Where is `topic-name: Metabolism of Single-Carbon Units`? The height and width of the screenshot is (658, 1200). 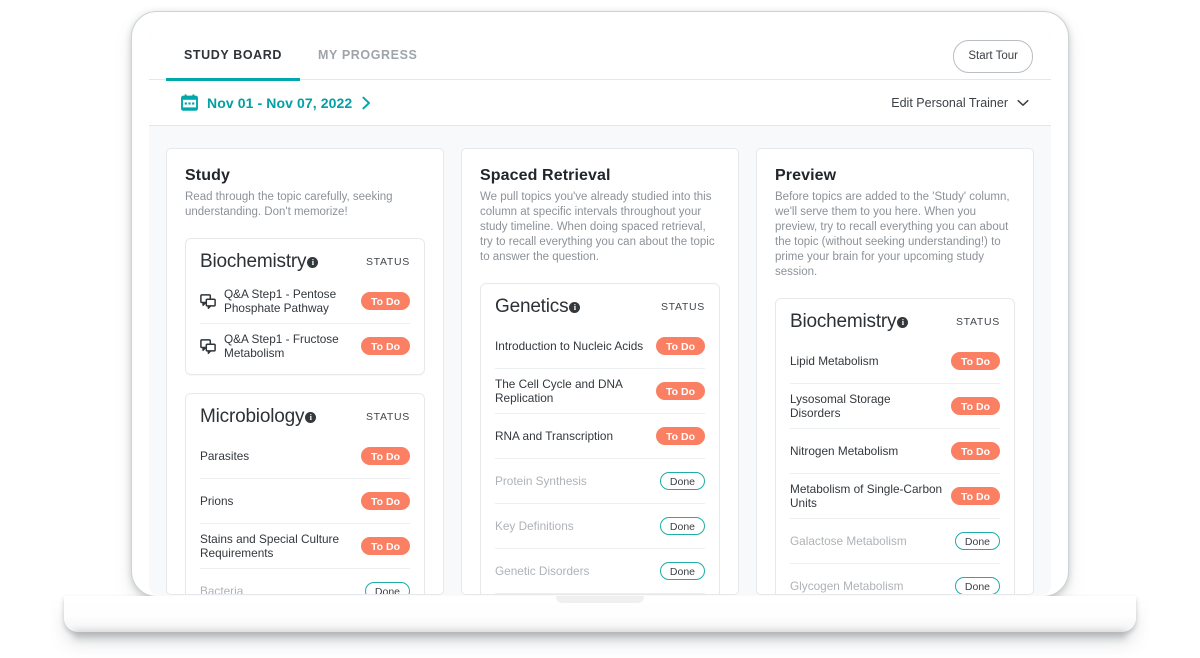
topic-name: Metabolism of Single-Carbon Units is located at coordinates (866, 496).